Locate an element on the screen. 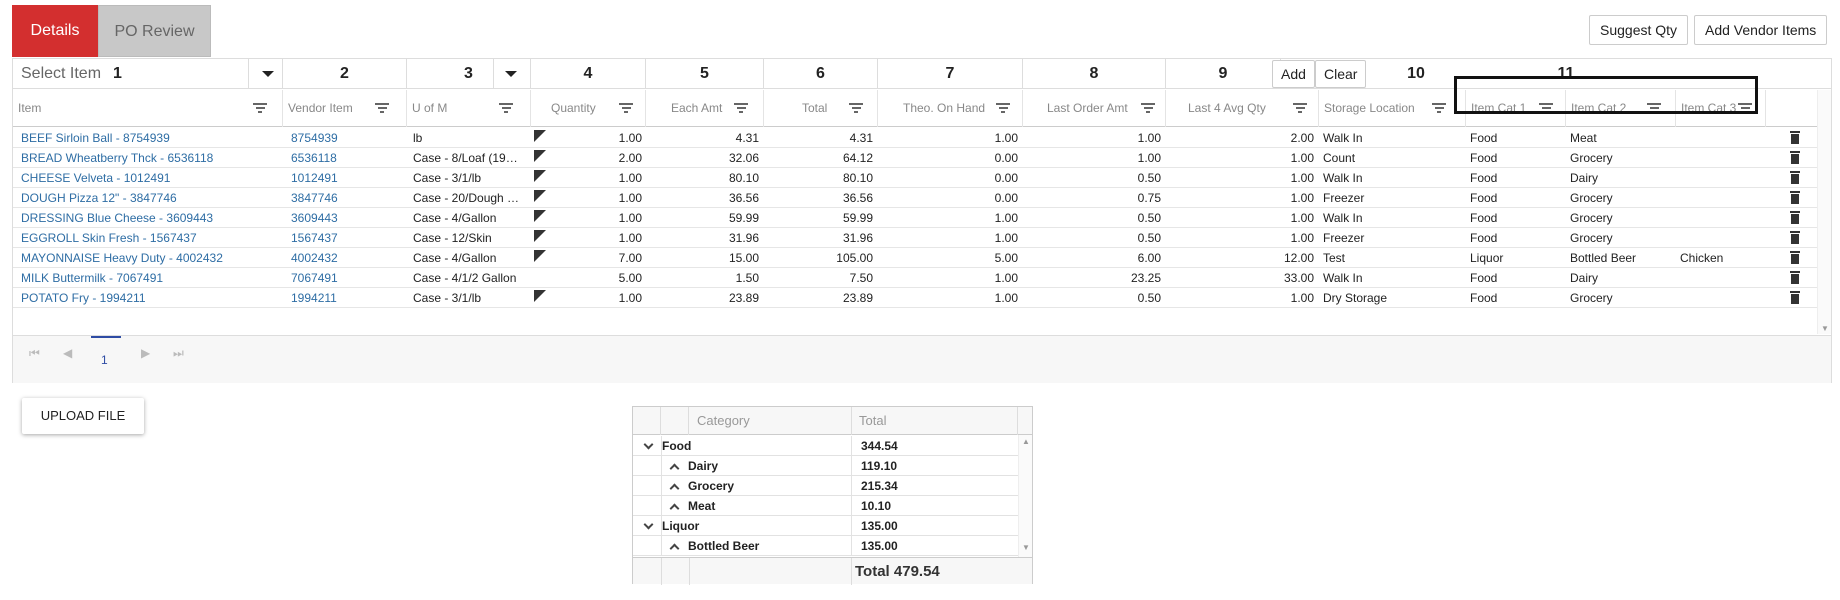 This screenshot has height=600, width=1840. item-name-link: DRESSING Blue Cheese - 3609443 is located at coordinates (148, 218).